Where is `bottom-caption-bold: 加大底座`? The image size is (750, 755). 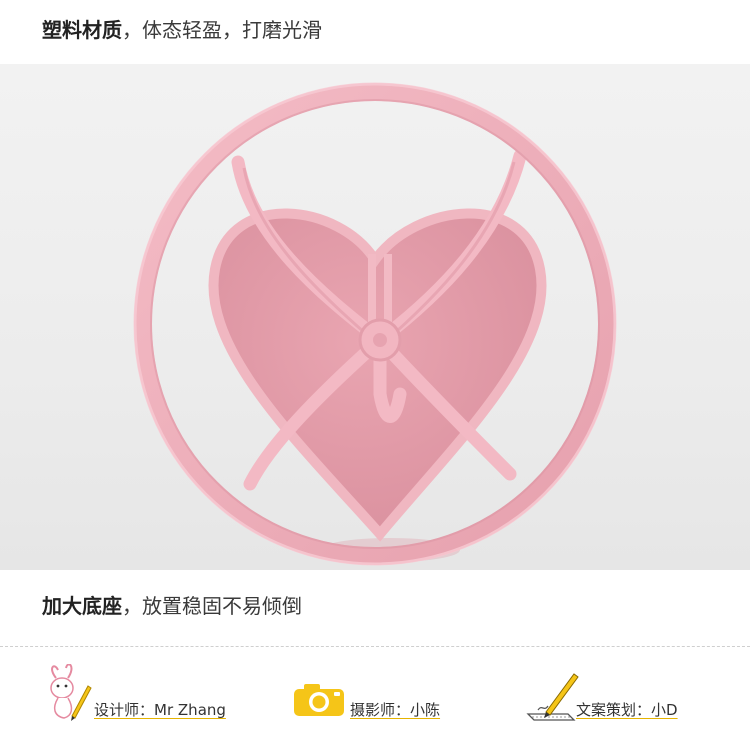 bottom-caption-bold: 加大底座 is located at coordinates (82, 606).